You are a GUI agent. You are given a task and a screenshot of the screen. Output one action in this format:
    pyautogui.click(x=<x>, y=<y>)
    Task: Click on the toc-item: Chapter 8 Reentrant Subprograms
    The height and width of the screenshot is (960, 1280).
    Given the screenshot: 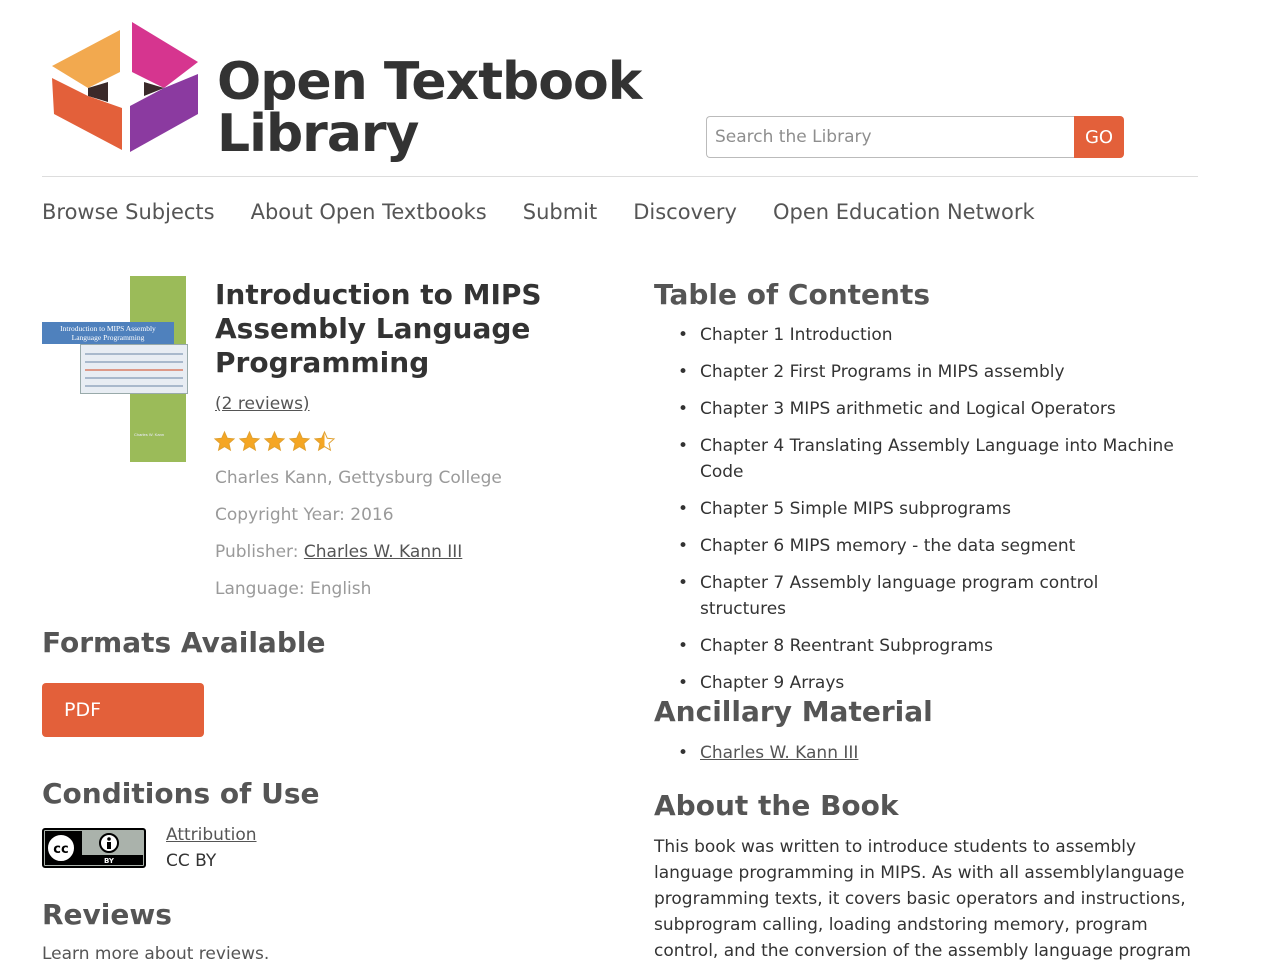 What is the action you would take?
    pyautogui.click(x=933, y=646)
    